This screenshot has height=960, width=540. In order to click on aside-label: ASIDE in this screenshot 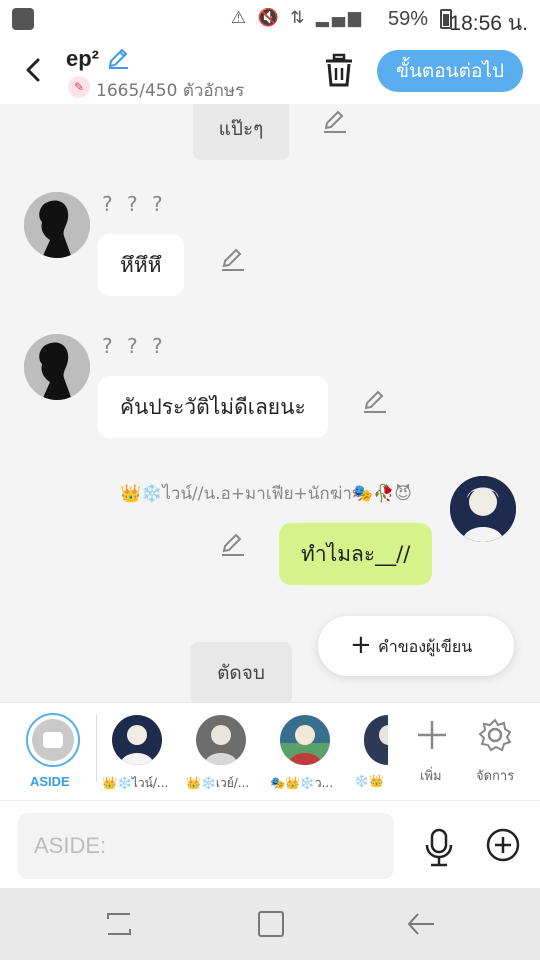, I will do `click(50, 781)`.